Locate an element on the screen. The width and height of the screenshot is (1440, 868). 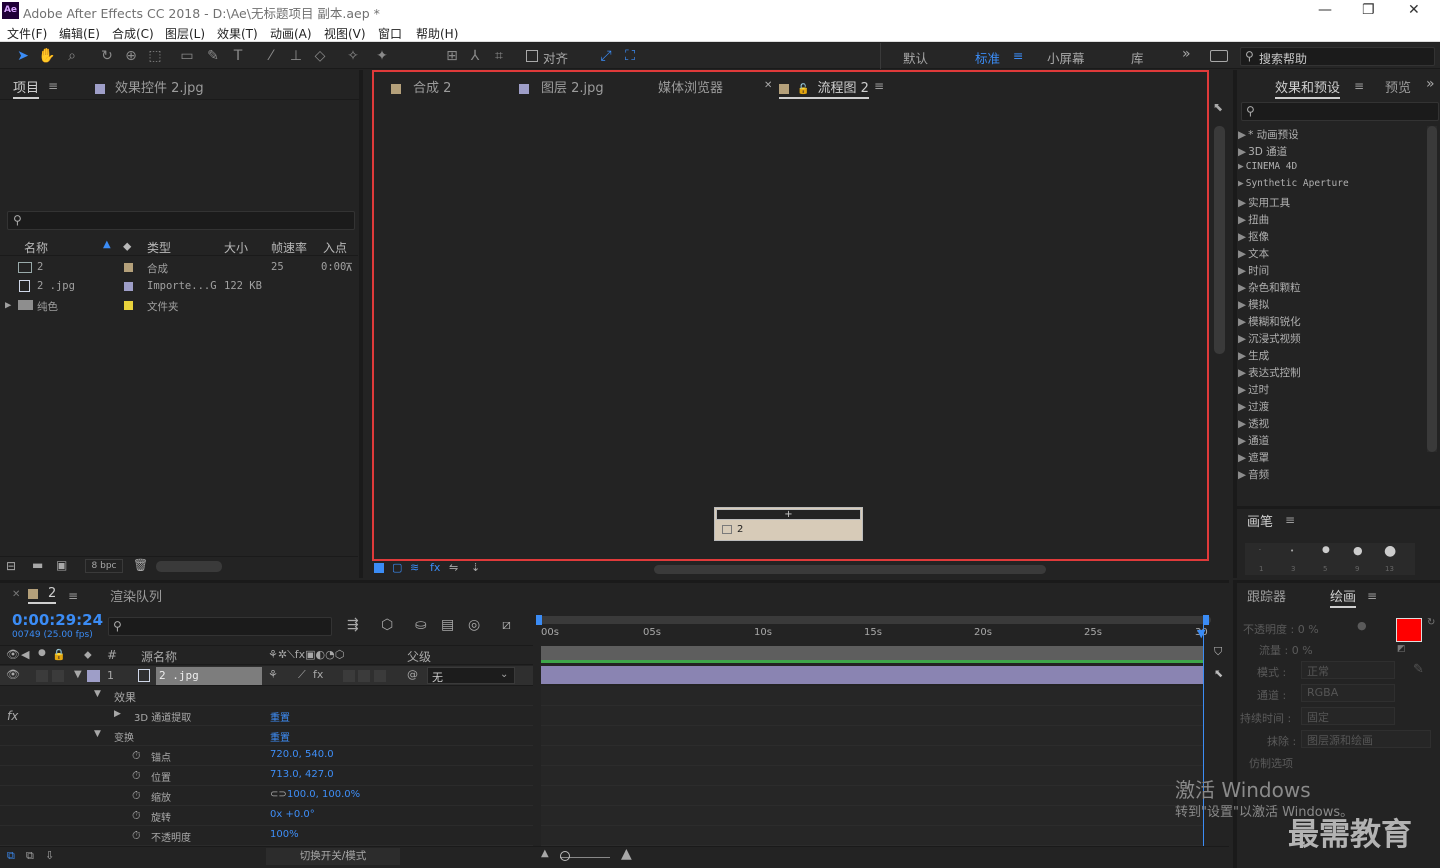
workspace-small-screen: 小屏幕 is located at coordinates (1066, 57).